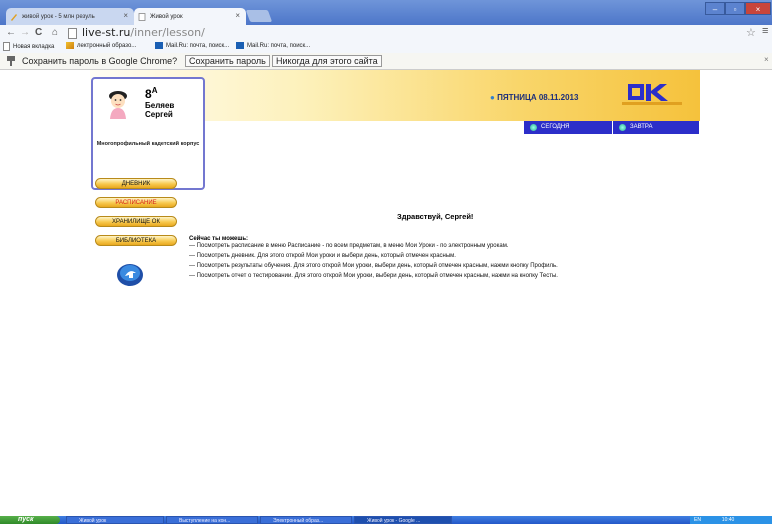 The height and width of the screenshot is (525, 772). Describe the element at coordinates (34, 46) in the screenshot. I see `bookmark-label: Новая вкладка` at that location.